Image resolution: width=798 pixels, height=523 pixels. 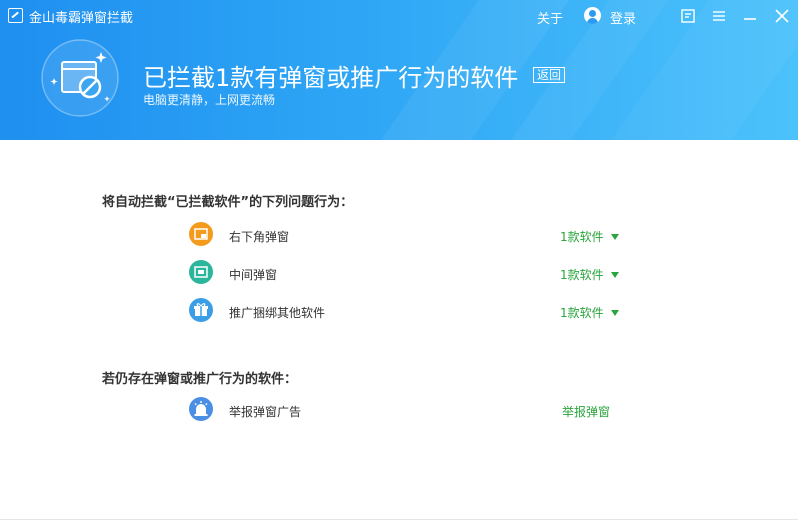 I want to click on app-title: 金山毒霸弹窗拦截, so click(x=81, y=18).